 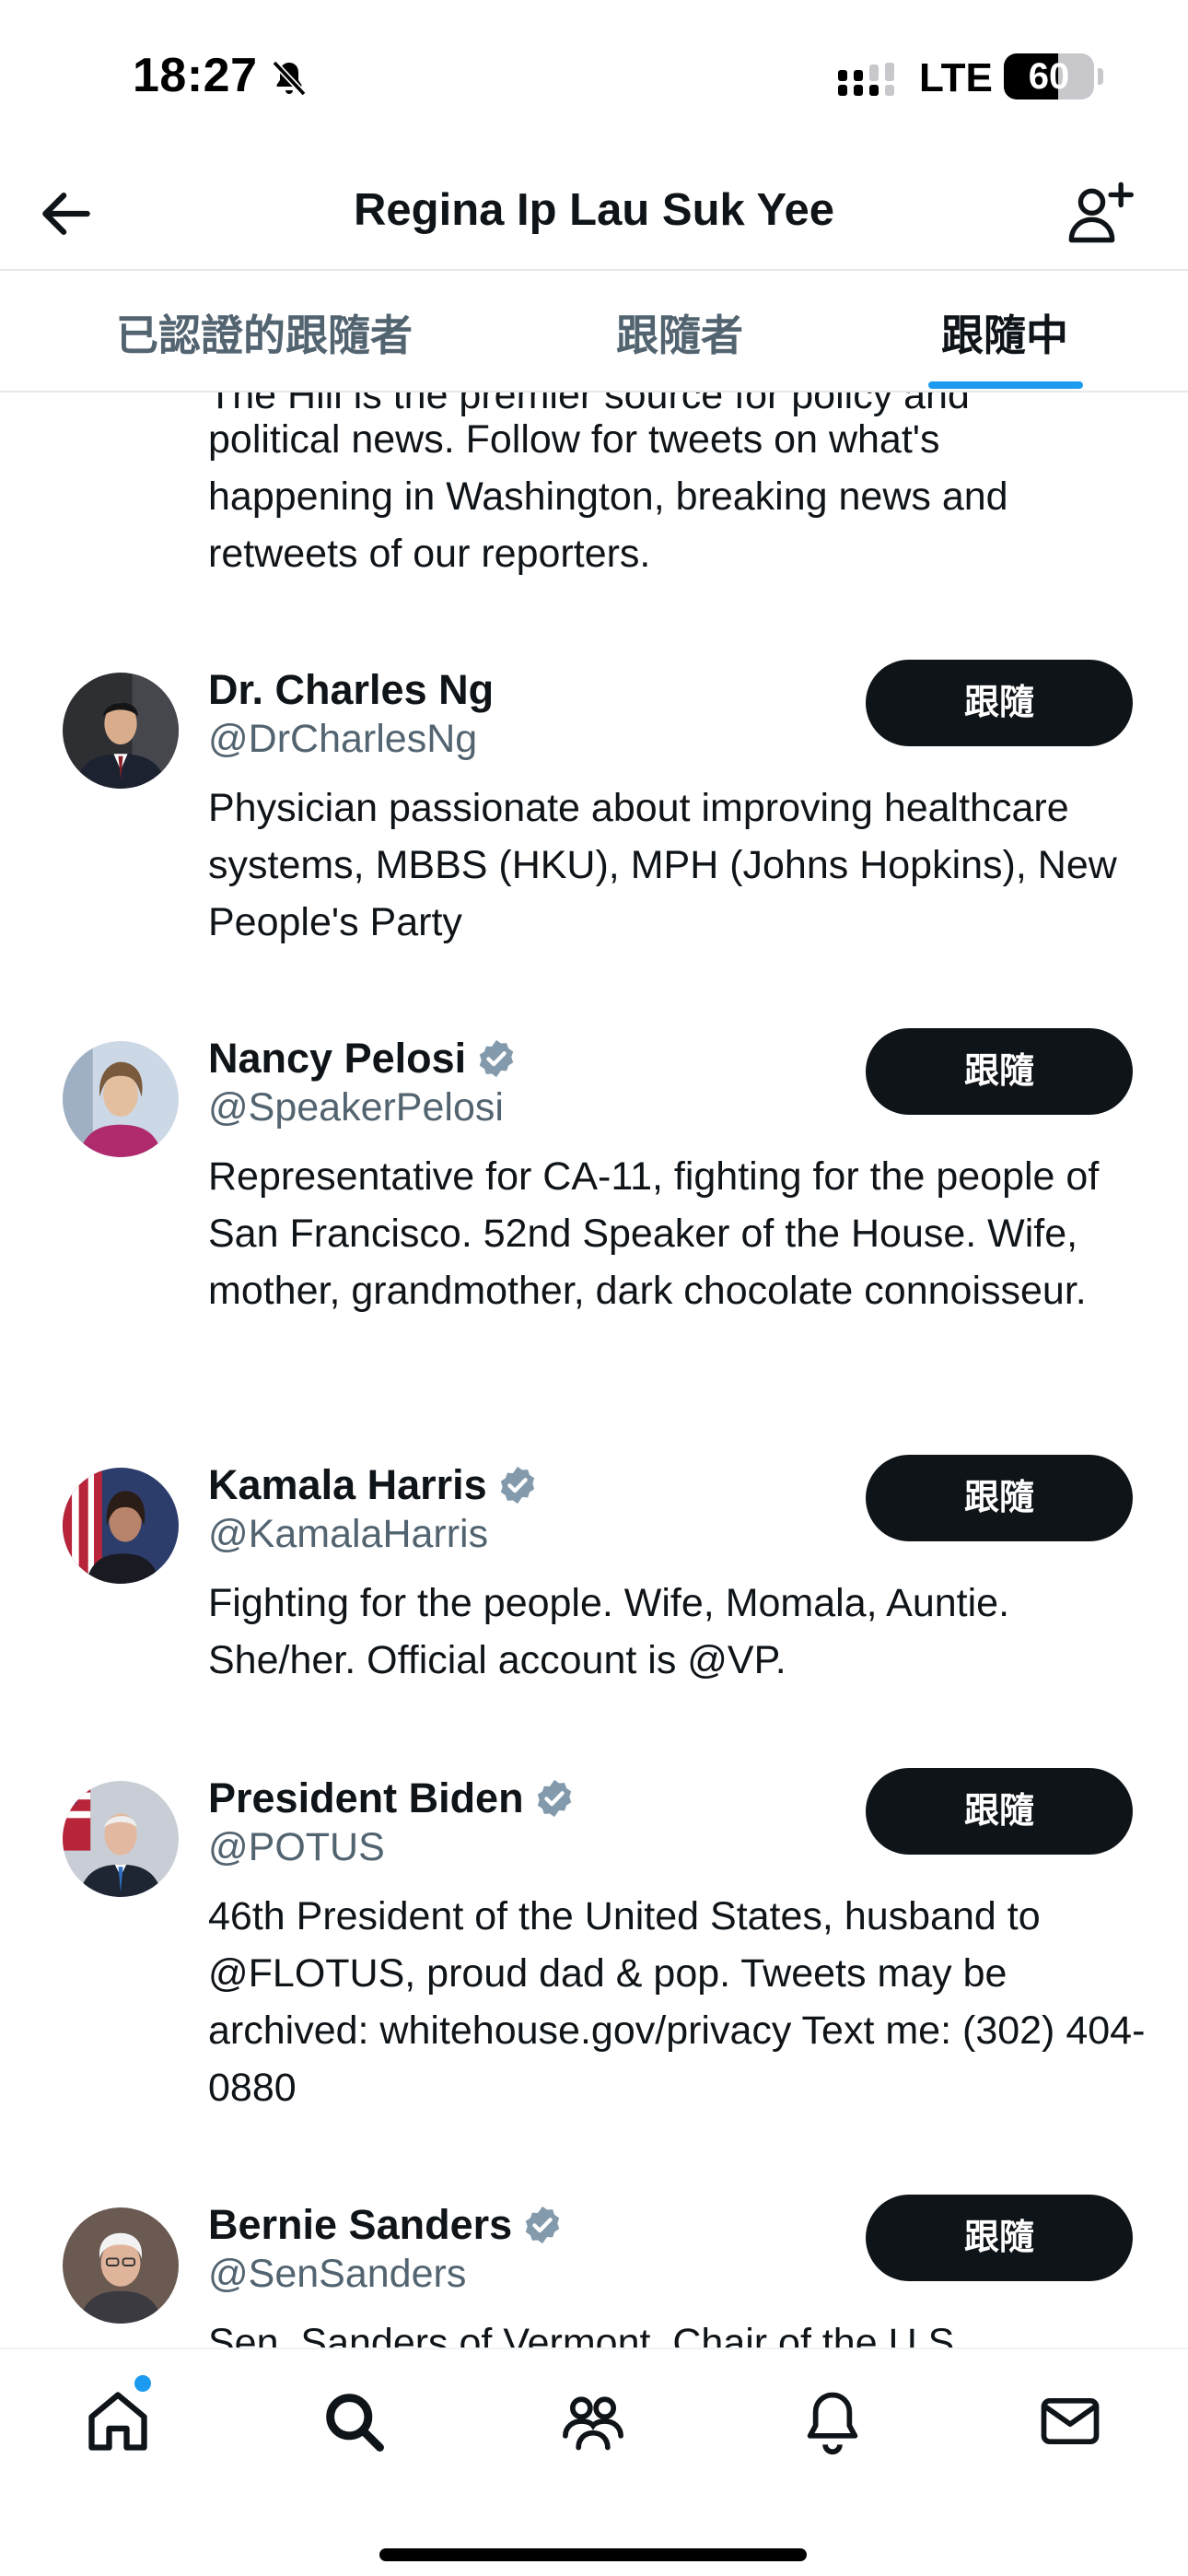 What do you see at coordinates (337, 2274) in the screenshot?
I see `user-handle: @SenSanders` at bounding box center [337, 2274].